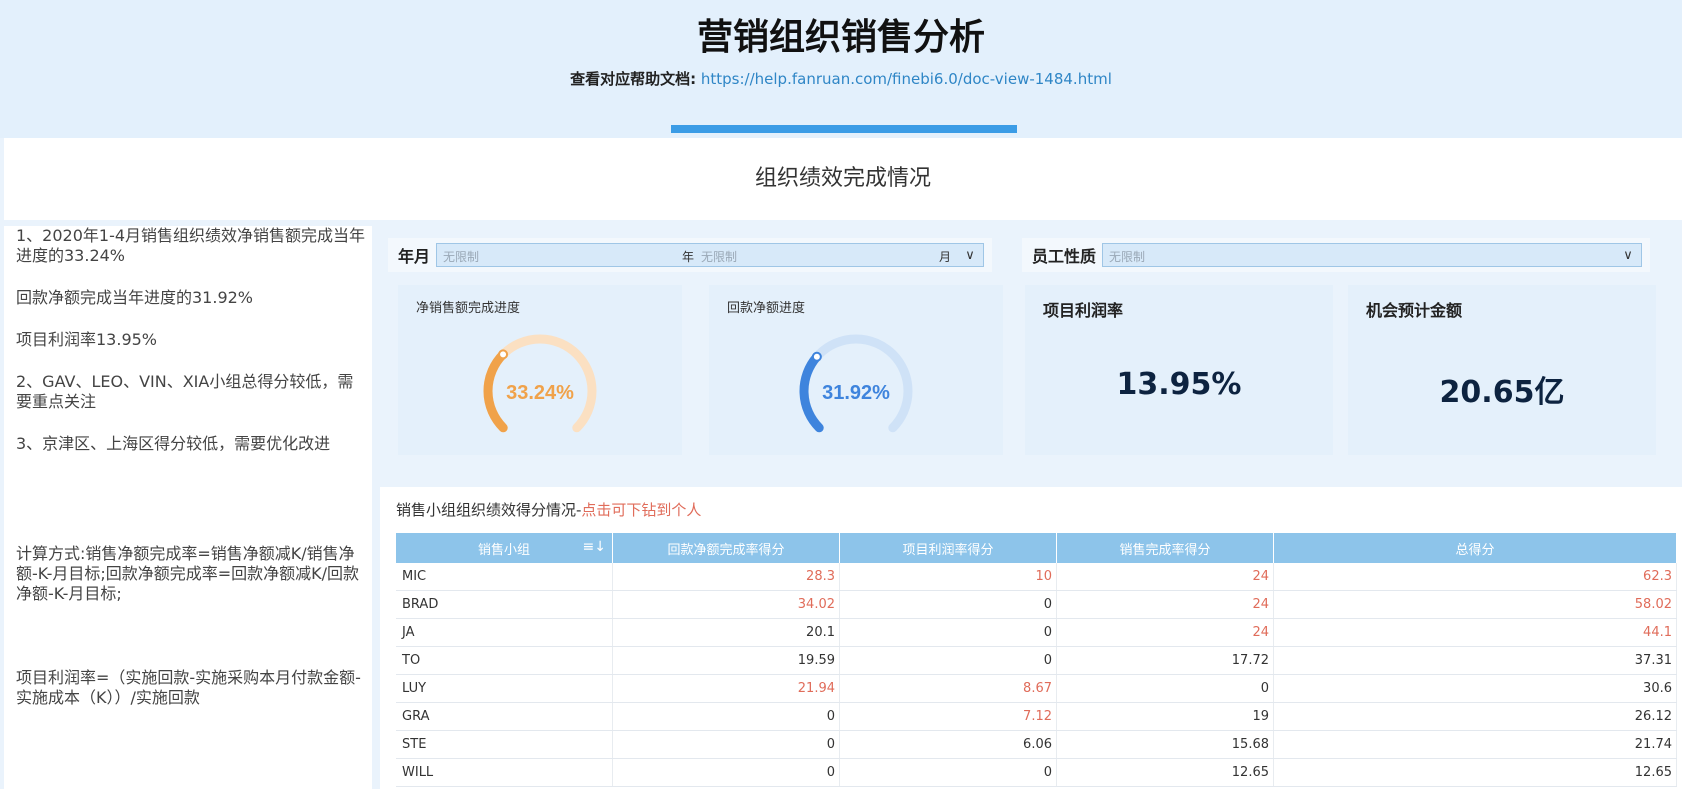  I want to click on table-row: STE 0 6.06 15.68 21.74, so click(1036, 744).